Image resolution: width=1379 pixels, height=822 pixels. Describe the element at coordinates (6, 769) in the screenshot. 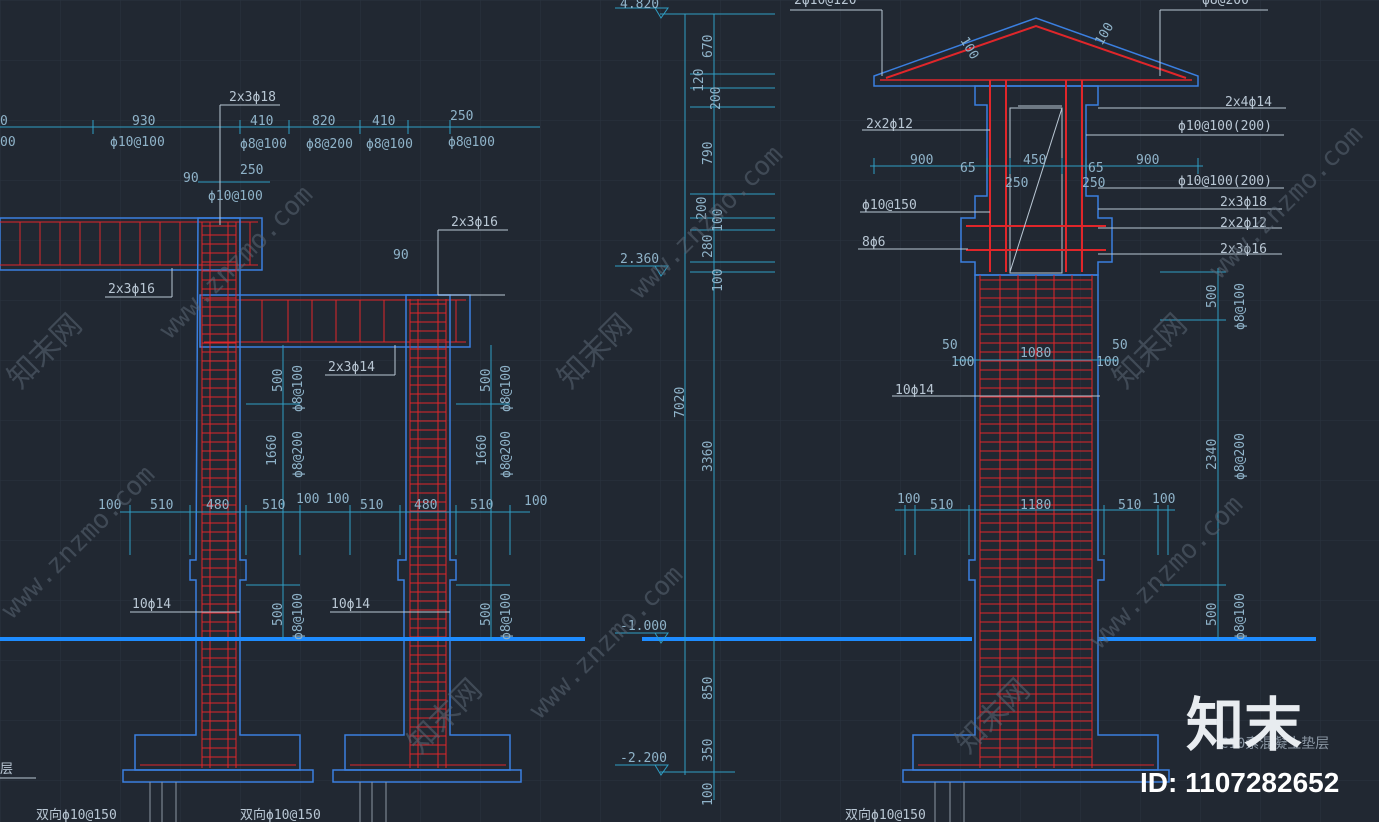

I see `label-layer: 层` at that location.